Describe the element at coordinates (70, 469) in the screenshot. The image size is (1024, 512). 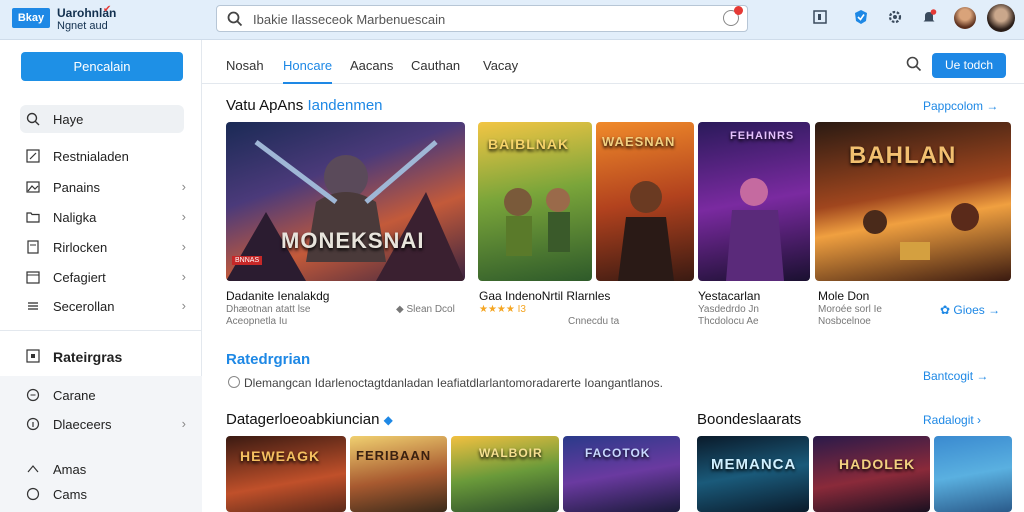
I see `sidebar-item-label: Amas` at that location.